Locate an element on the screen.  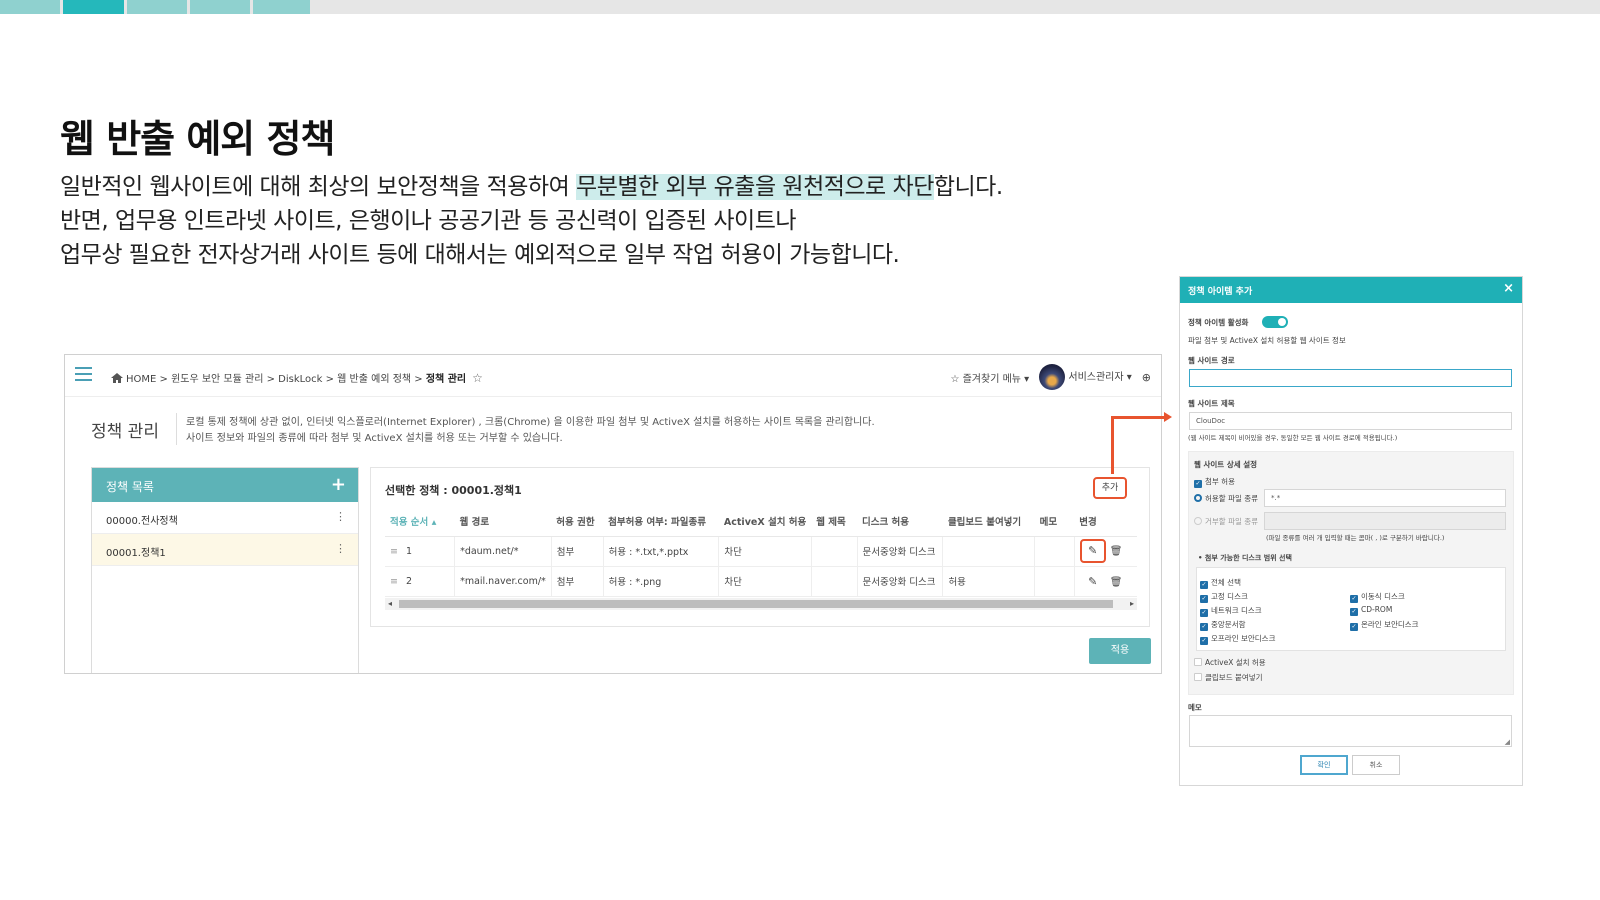
disk-online-option: ✓ 온라인 보안디스크 is located at coordinates (1384, 625).